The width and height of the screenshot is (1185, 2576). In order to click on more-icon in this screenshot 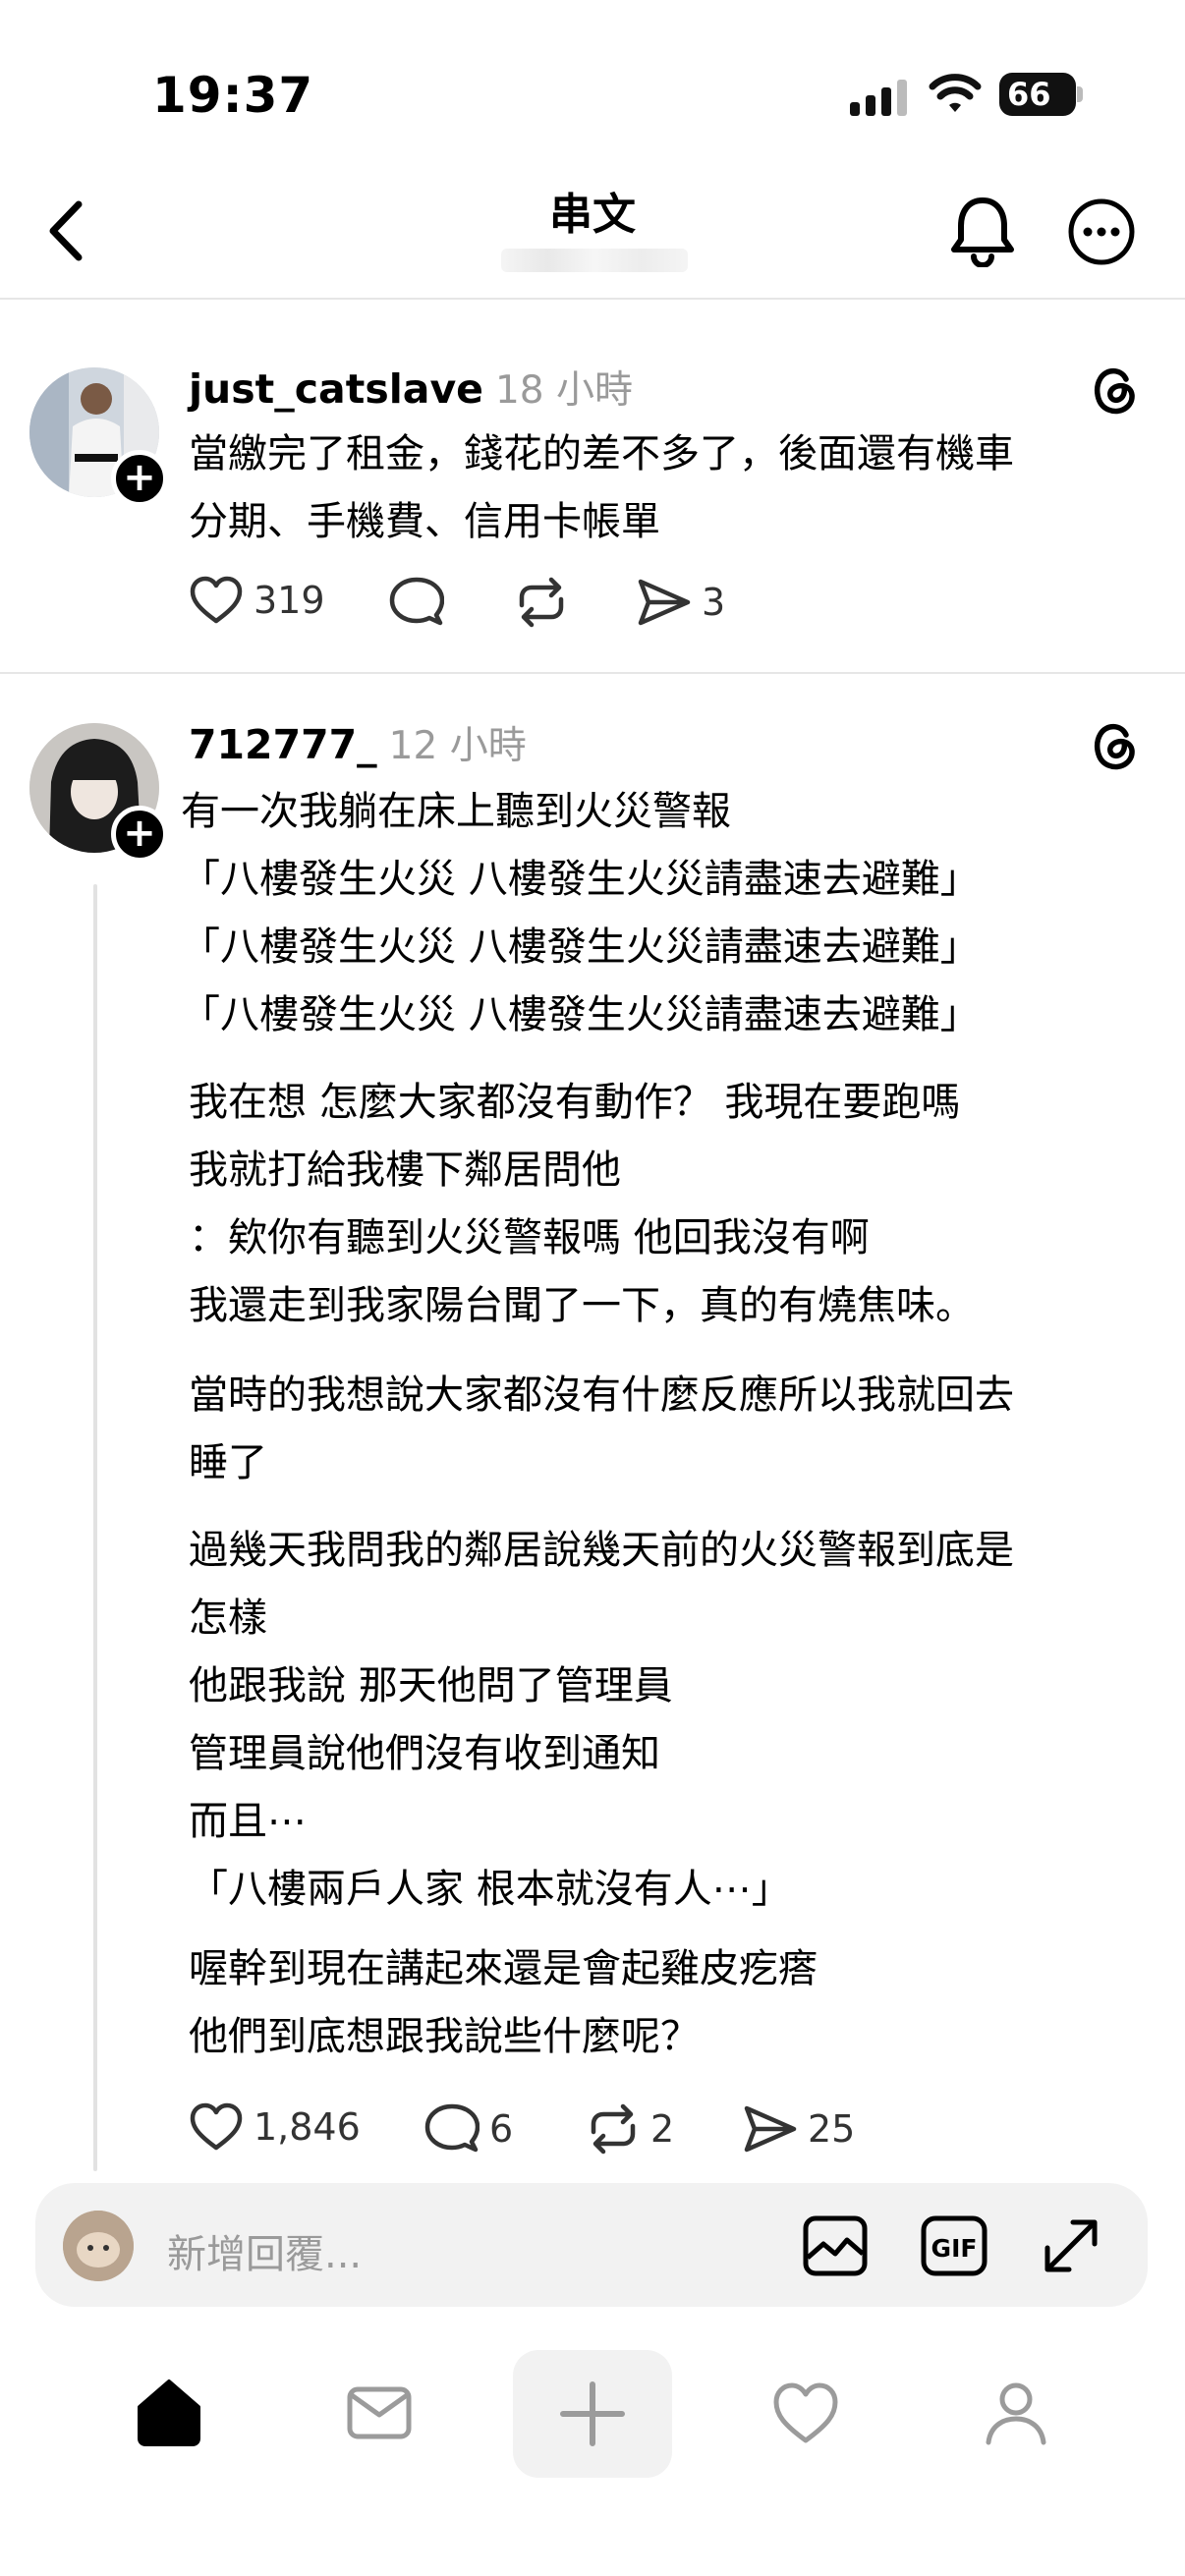, I will do `click(1102, 231)`.